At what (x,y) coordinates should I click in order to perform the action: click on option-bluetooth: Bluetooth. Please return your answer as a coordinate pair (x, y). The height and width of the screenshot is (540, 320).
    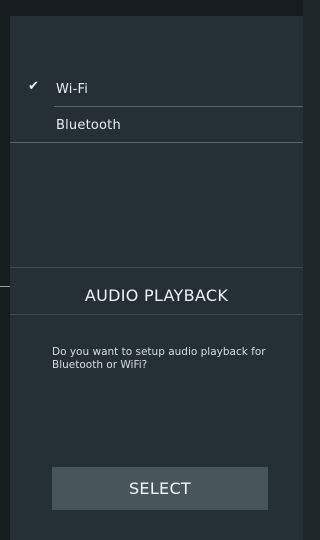
    Looking at the image, I should click on (156, 126).